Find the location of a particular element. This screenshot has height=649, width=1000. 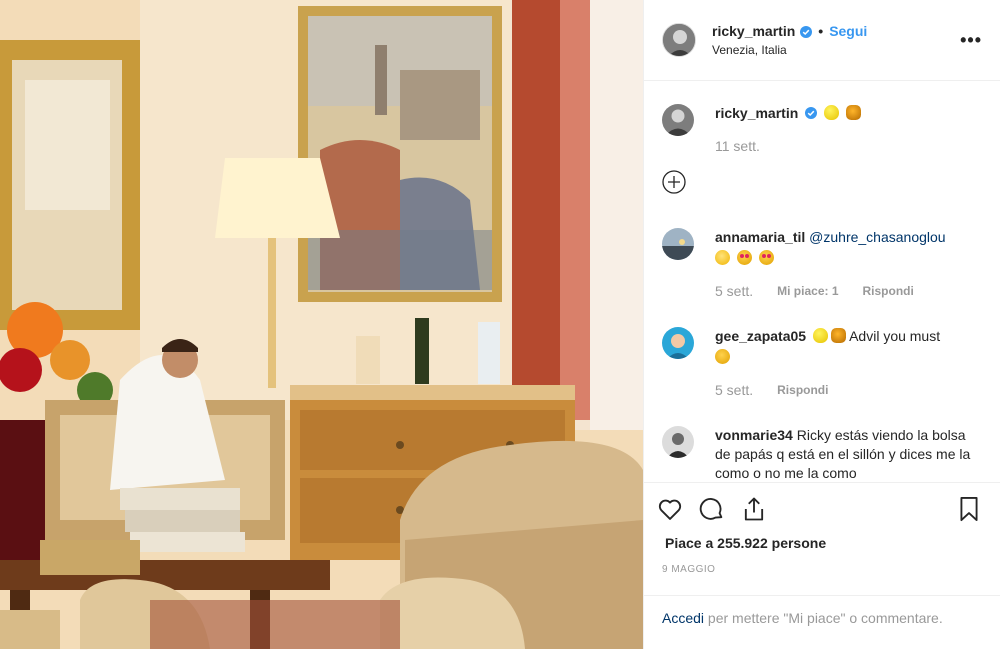

post-username: ricky_martin is located at coordinates (753, 31).